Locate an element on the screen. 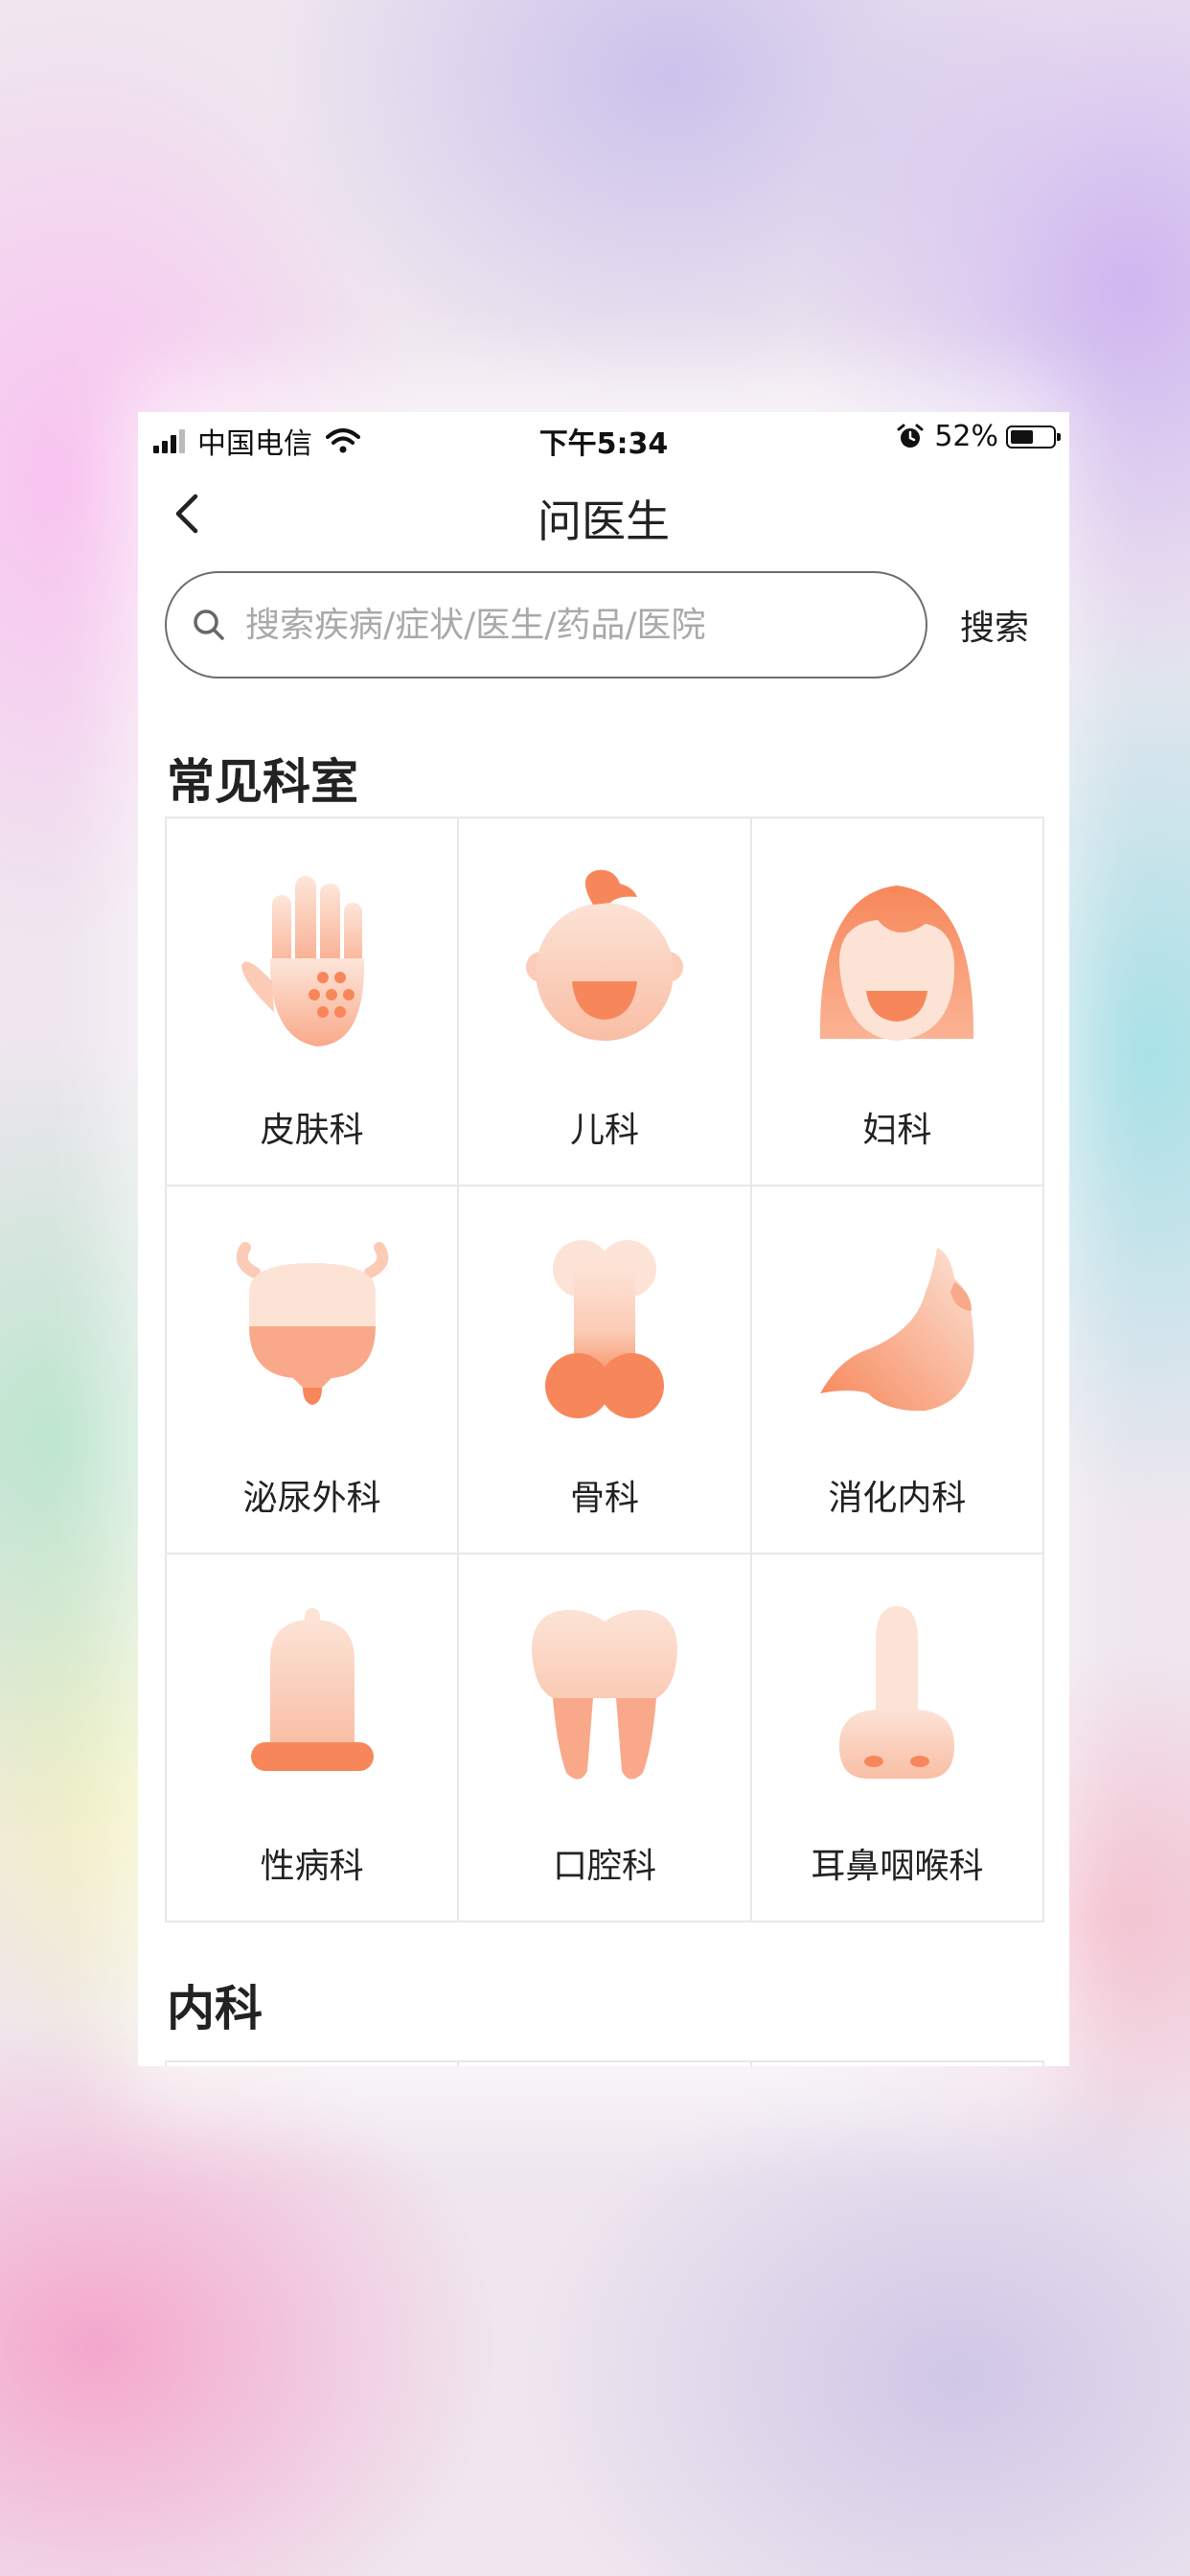 The image size is (1190, 2576). department-label: 性病科 is located at coordinates (312, 1866).